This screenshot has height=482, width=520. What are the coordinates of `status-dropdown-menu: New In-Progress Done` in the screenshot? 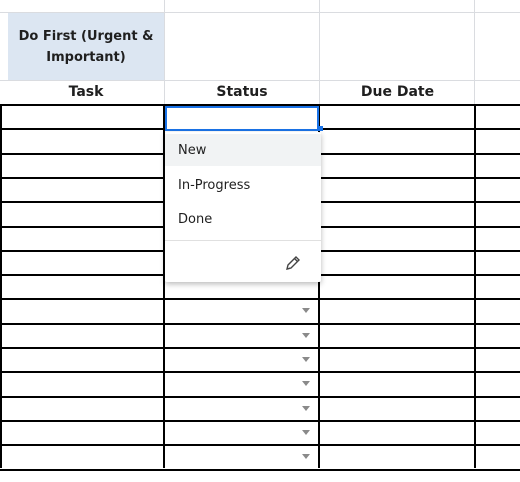 It's located at (243, 207).